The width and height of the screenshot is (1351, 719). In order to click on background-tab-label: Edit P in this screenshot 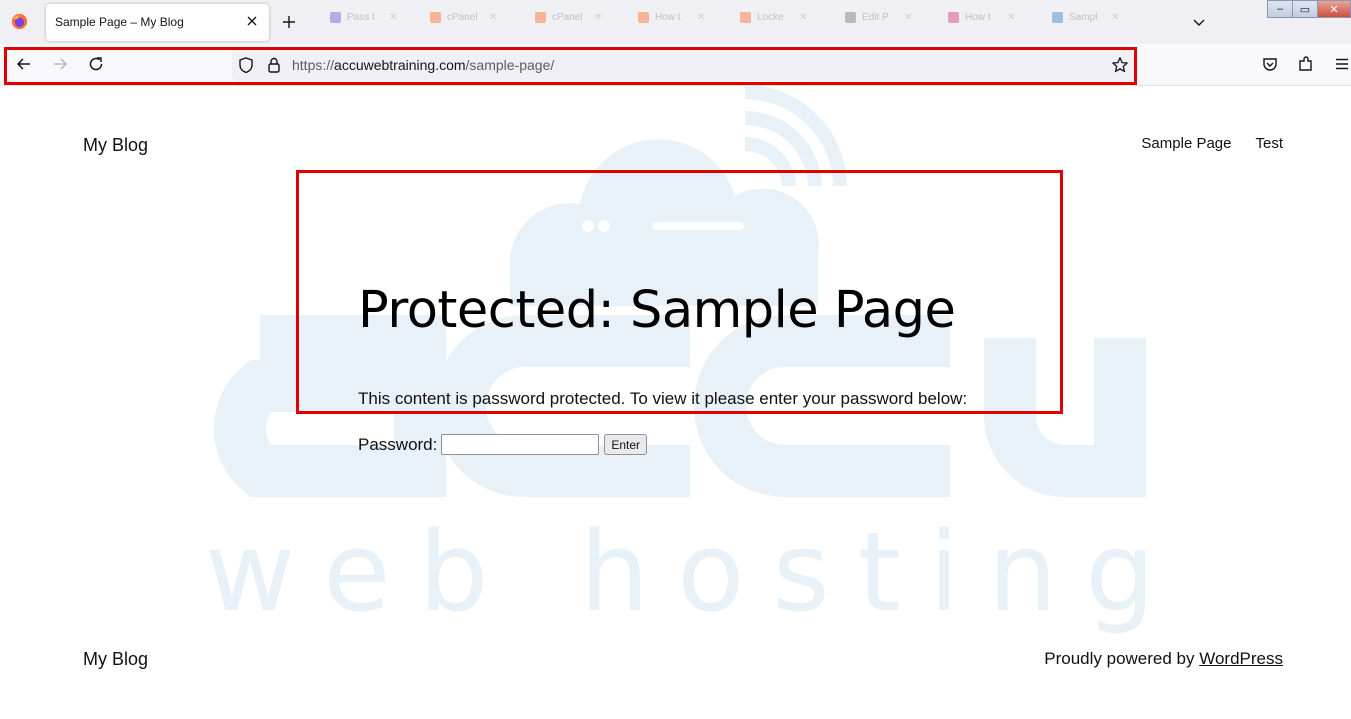, I will do `click(875, 17)`.